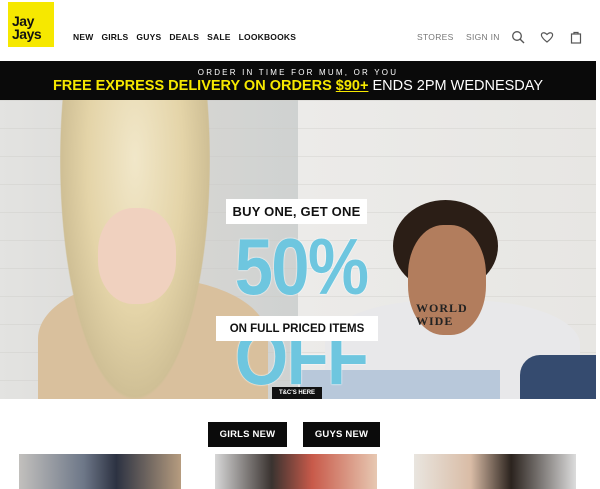 The width and height of the screenshot is (600, 489). Describe the element at coordinates (27, 34) in the screenshot. I see `logo-text-line2: Jays` at that location.